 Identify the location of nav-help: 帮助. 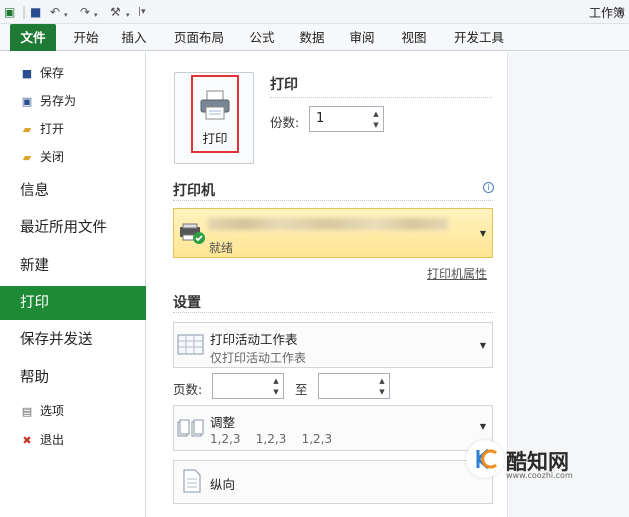
(73, 378).